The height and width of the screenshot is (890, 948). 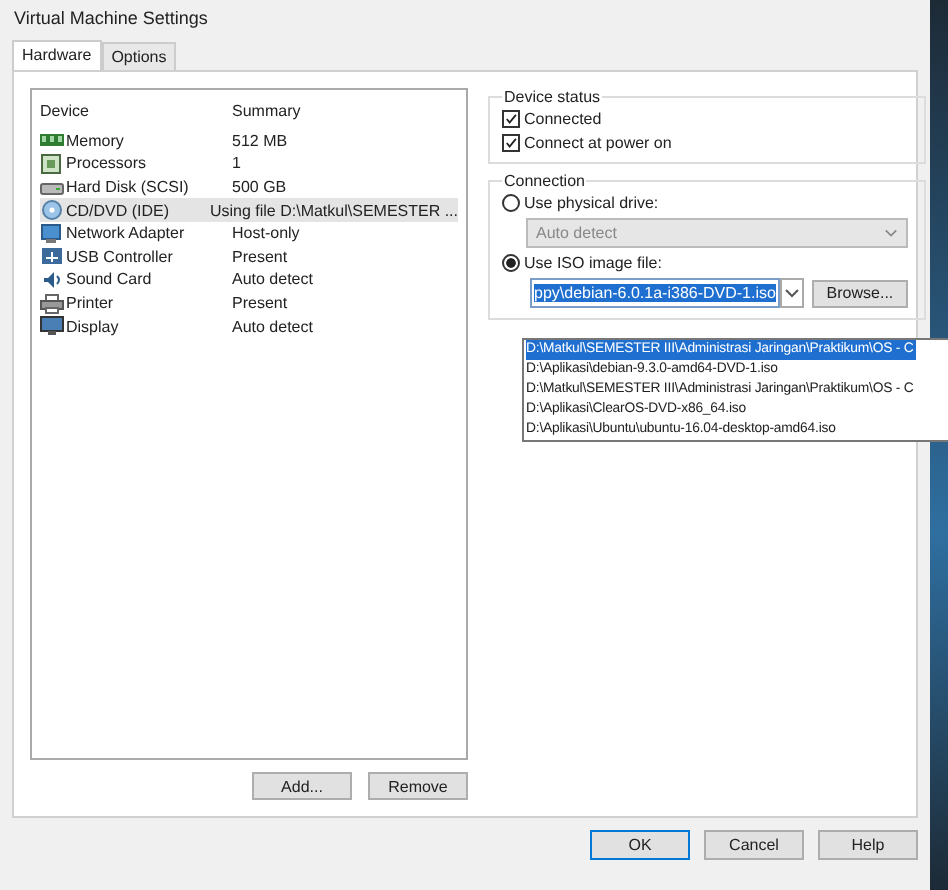 What do you see at coordinates (640, 845) in the screenshot?
I see `dialog-button: OK` at bounding box center [640, 845].